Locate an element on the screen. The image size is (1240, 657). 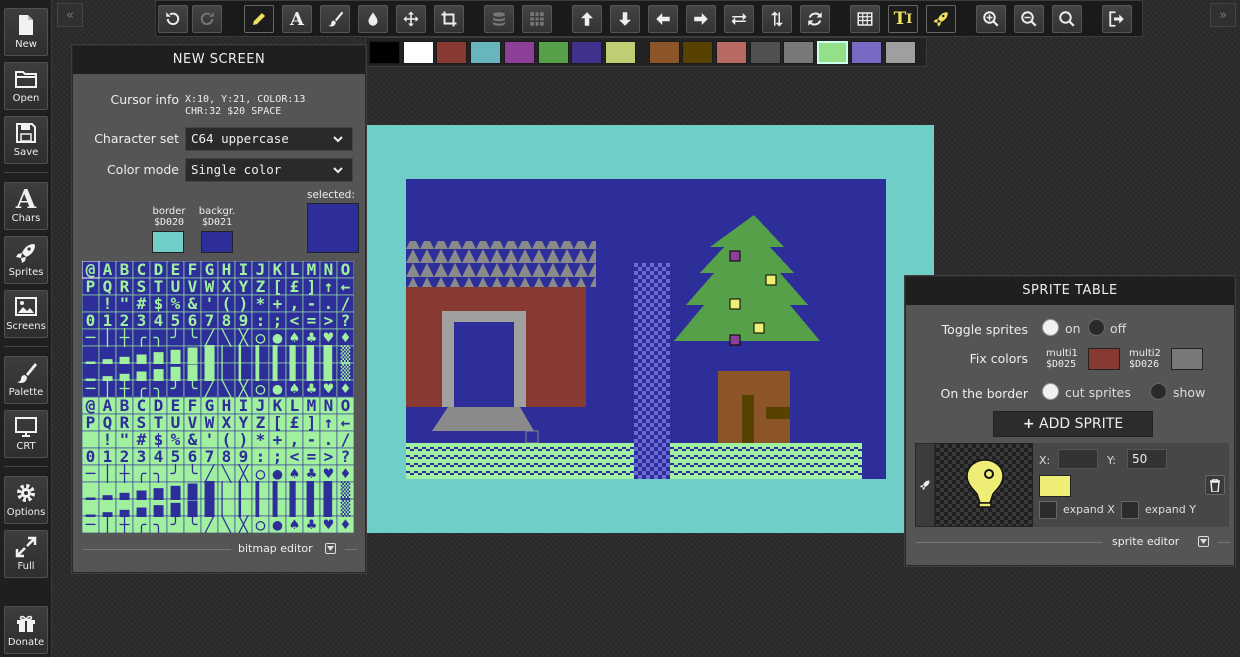
move-tool-button is located at coordinates (411, 19).